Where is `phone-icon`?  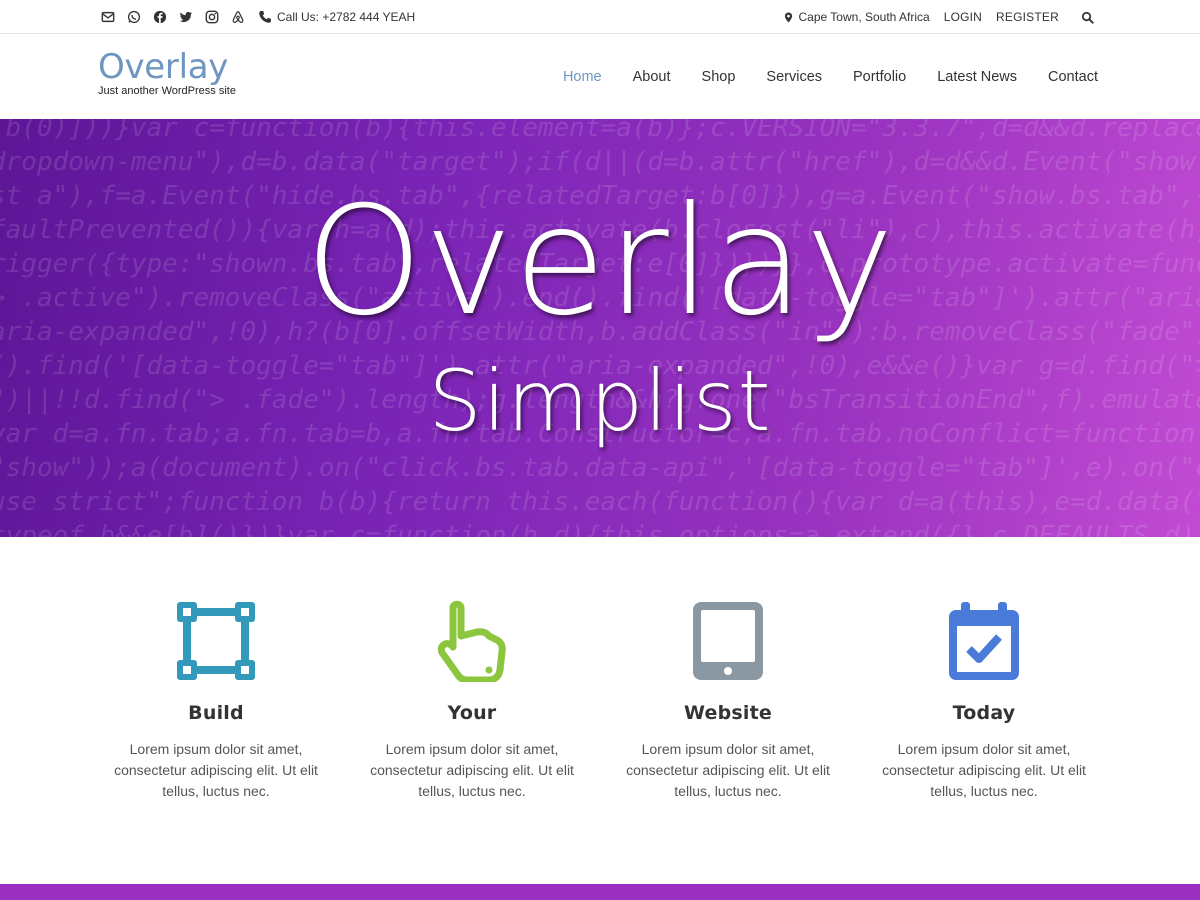 phone-icon is located at coordinates (265, 17).